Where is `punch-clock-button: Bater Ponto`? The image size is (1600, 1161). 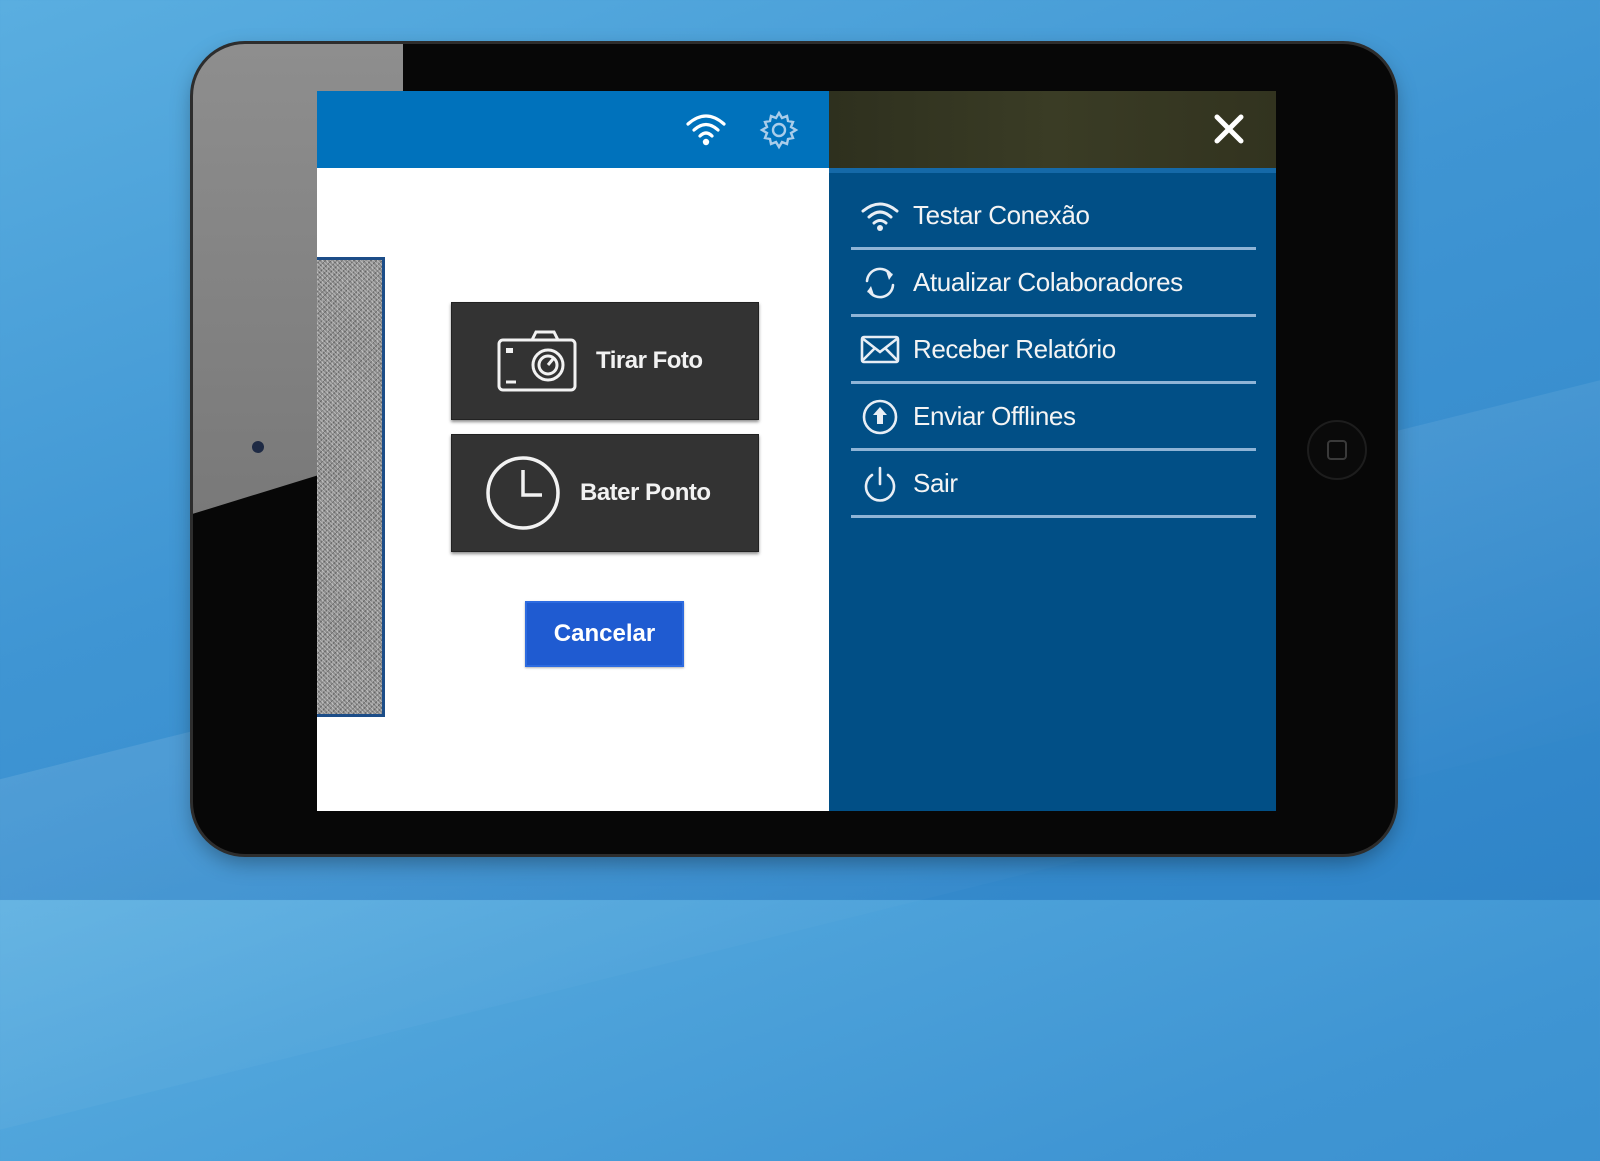 punch-clock-button: Bater Ponto is located at coordinates (605, 493).